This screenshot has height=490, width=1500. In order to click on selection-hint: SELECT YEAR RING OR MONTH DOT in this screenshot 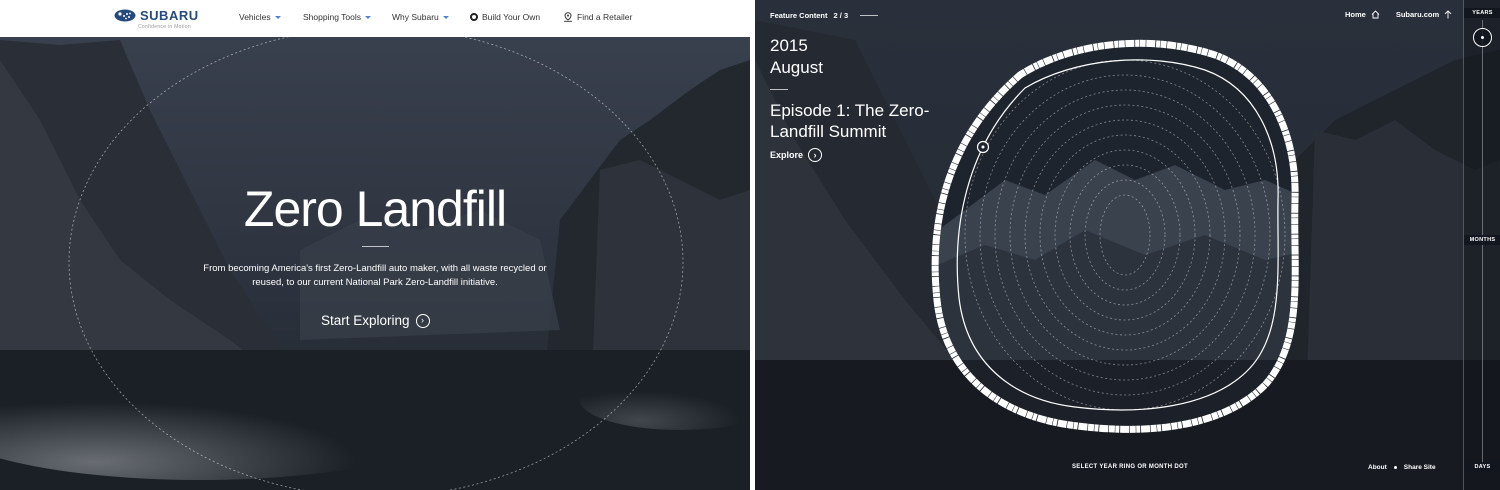, I will do `click(1130, 467)`.